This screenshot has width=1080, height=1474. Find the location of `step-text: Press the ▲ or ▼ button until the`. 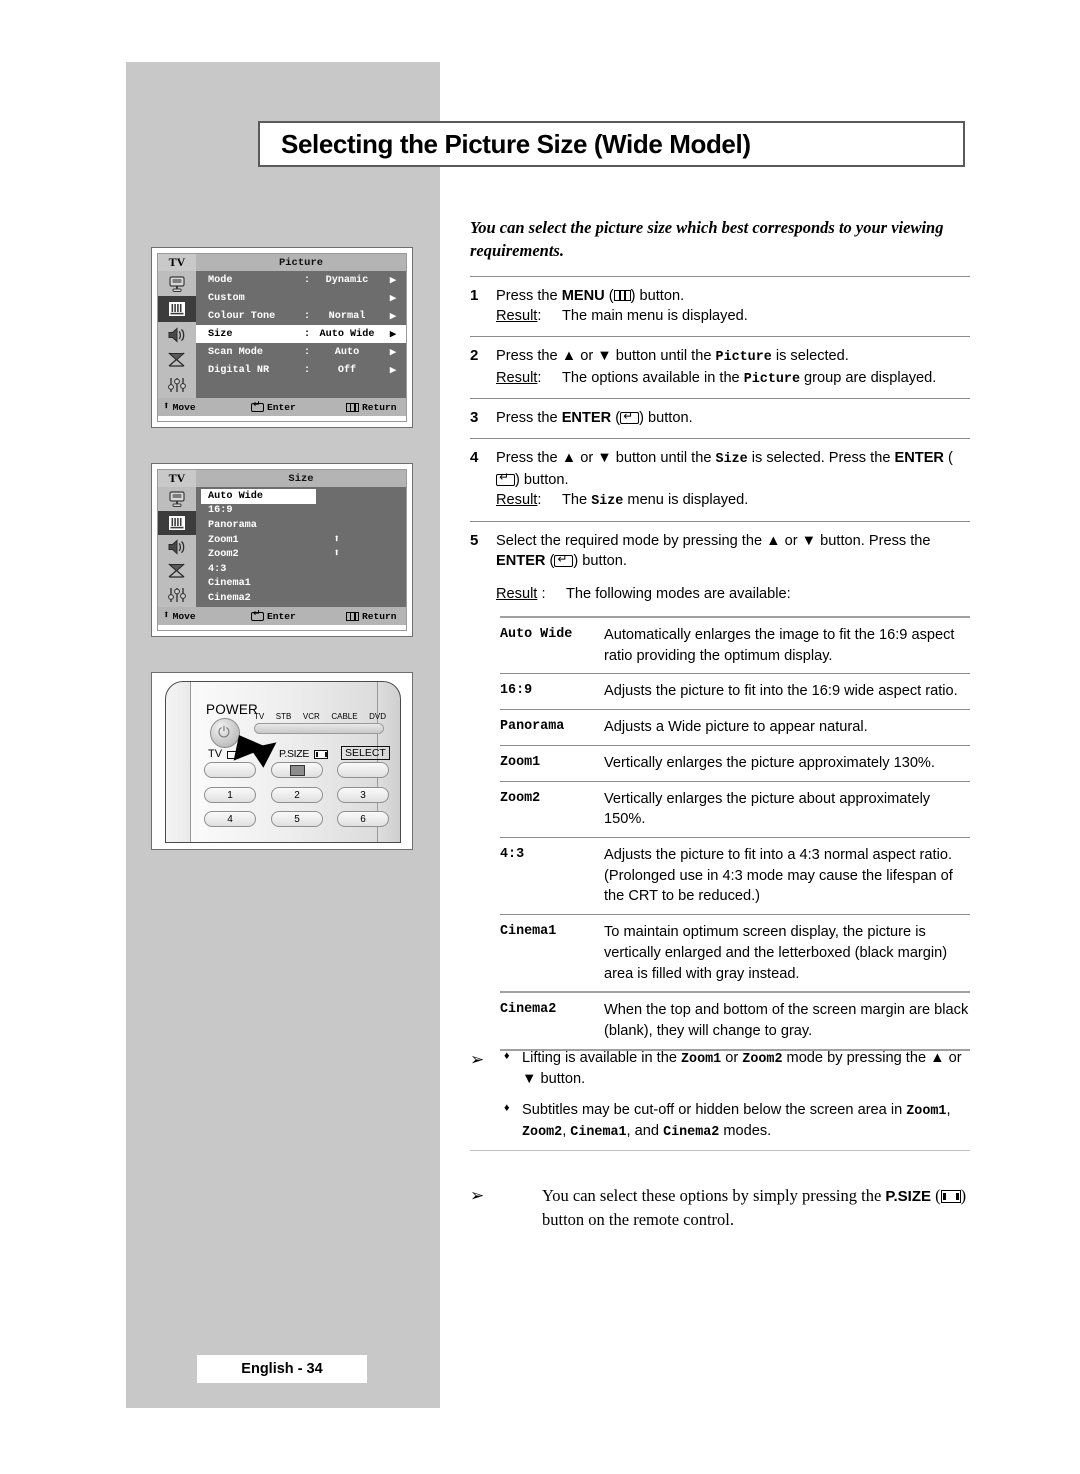

step-text: Press the ▲ or ▼ button until the is located at coordinates (606, 355).